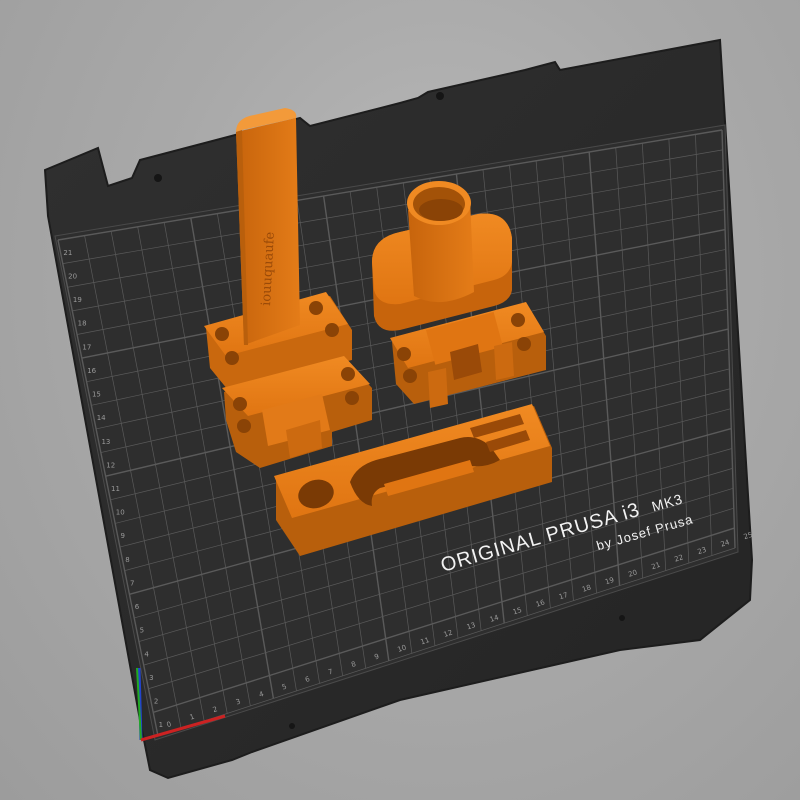  I want to click on axis-label-y: 11, so click(115, 489).